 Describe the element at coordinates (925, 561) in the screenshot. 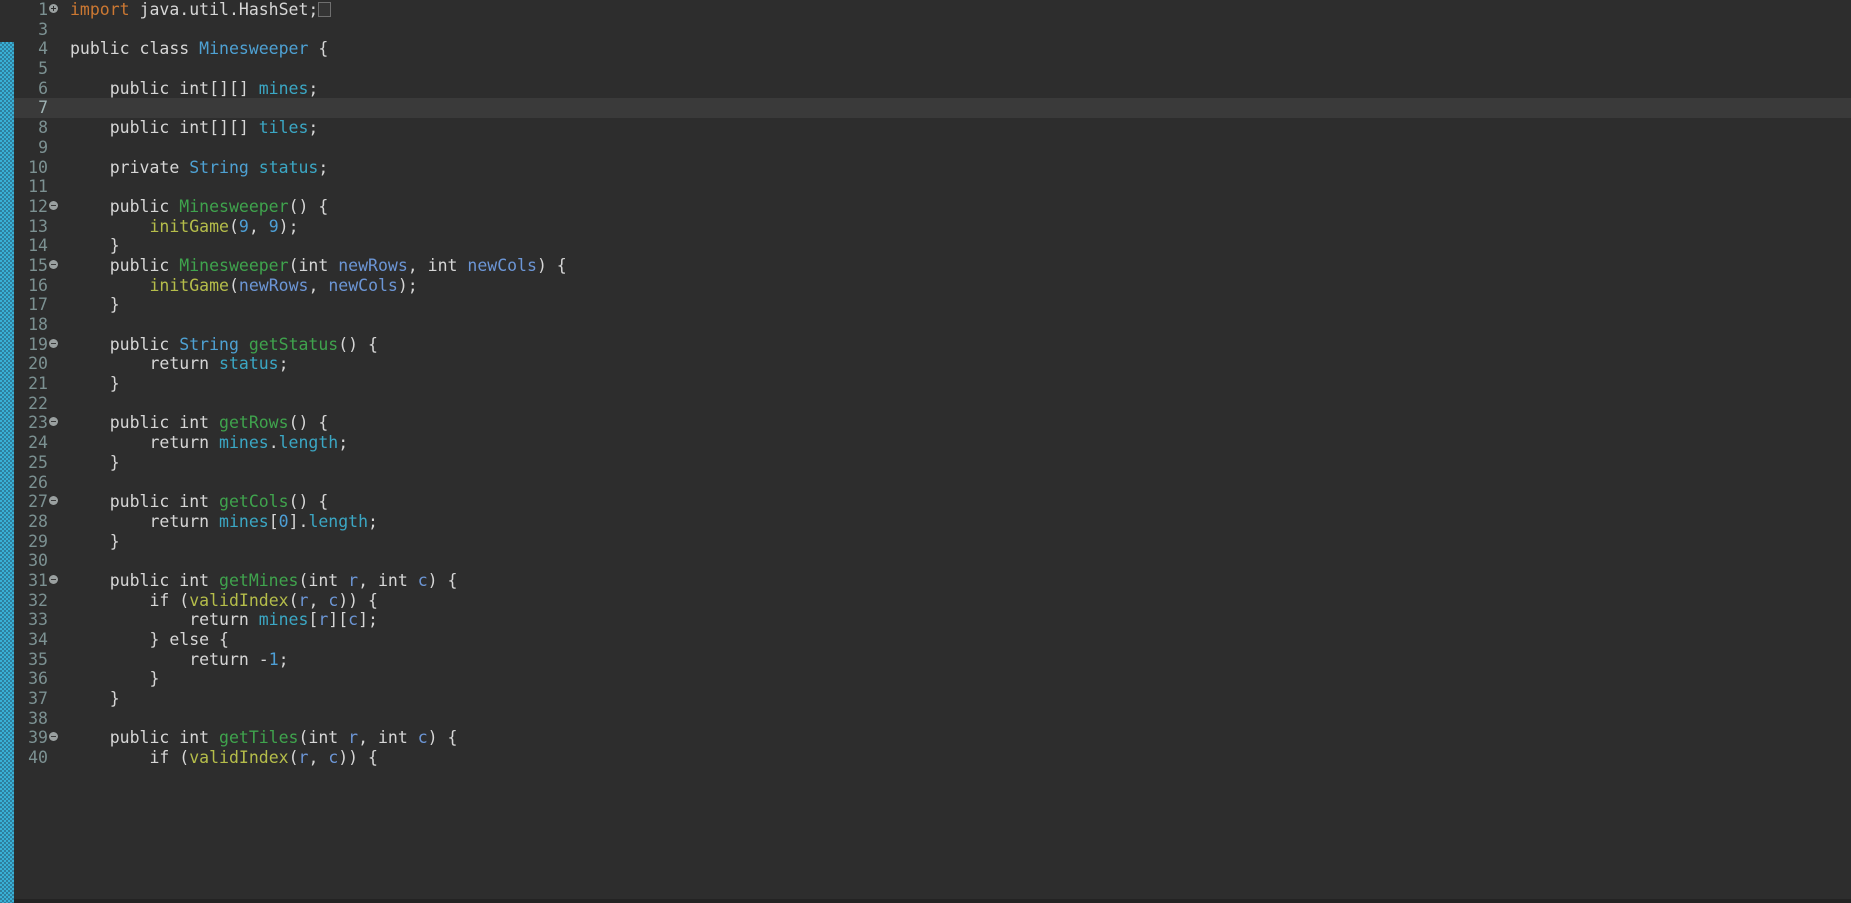

I see `code-line: 30` at that location.